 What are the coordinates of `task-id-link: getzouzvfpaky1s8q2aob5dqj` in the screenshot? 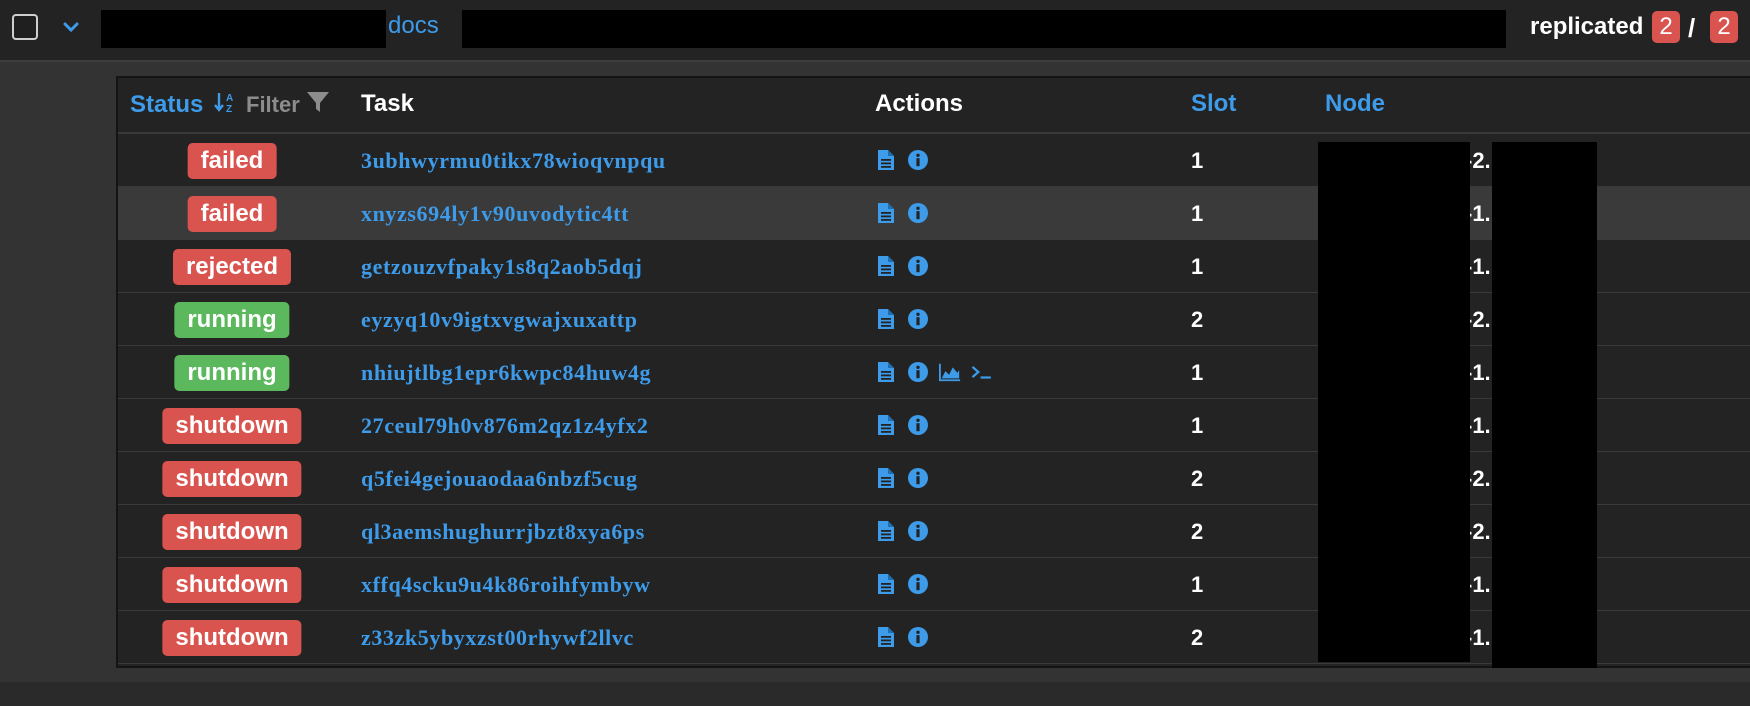 It's located at (501, 267).